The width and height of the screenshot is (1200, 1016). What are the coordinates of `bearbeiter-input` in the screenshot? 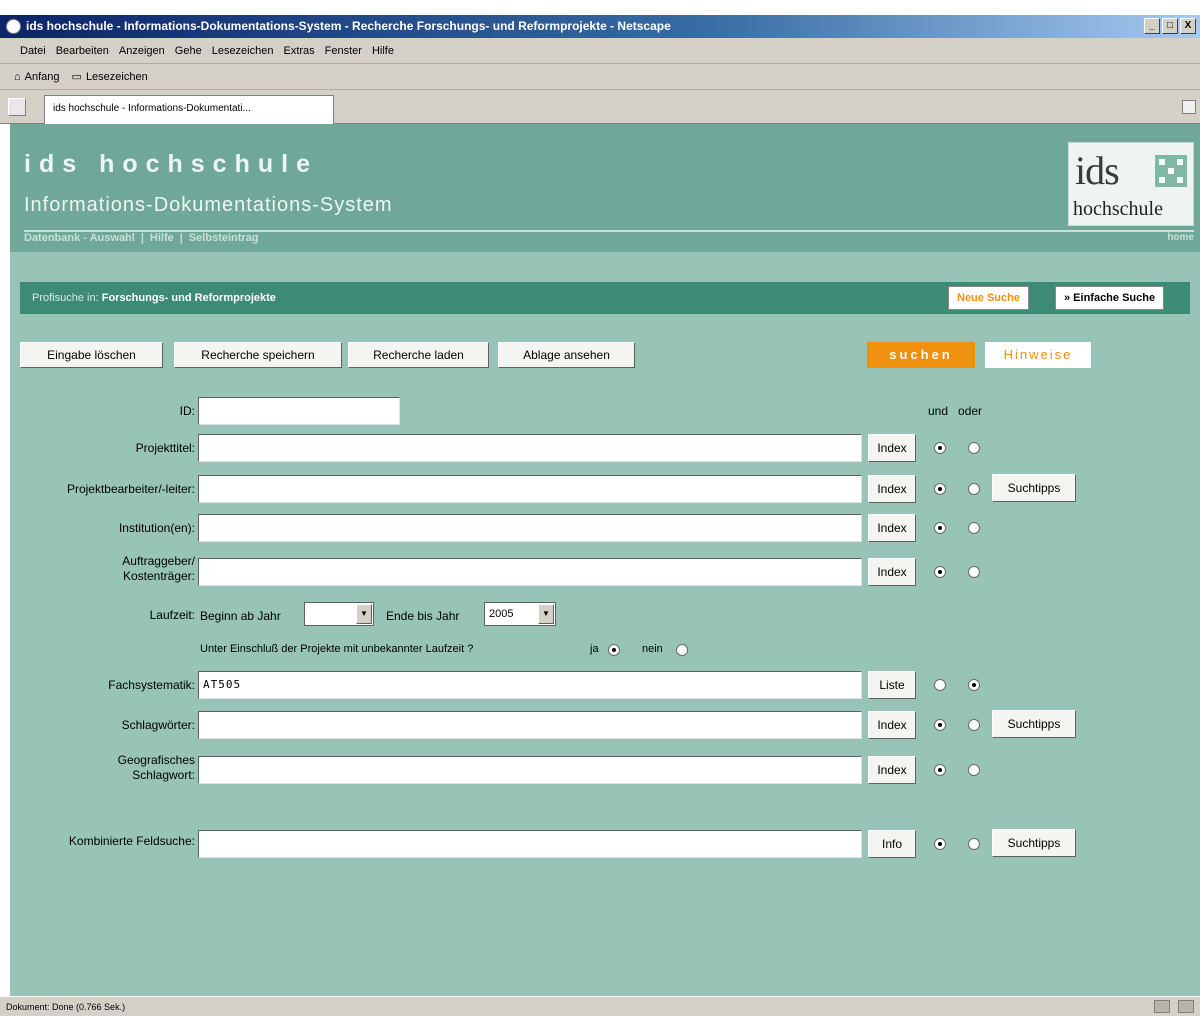 It's located at (530, 489).